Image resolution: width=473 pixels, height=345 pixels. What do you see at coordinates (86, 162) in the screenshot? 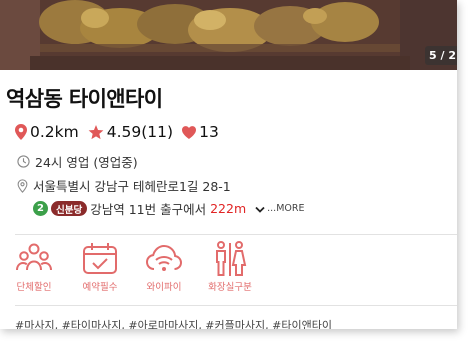
I see `business-hours: 24시 영업 (영업중)` at bounding box center [86, 162].